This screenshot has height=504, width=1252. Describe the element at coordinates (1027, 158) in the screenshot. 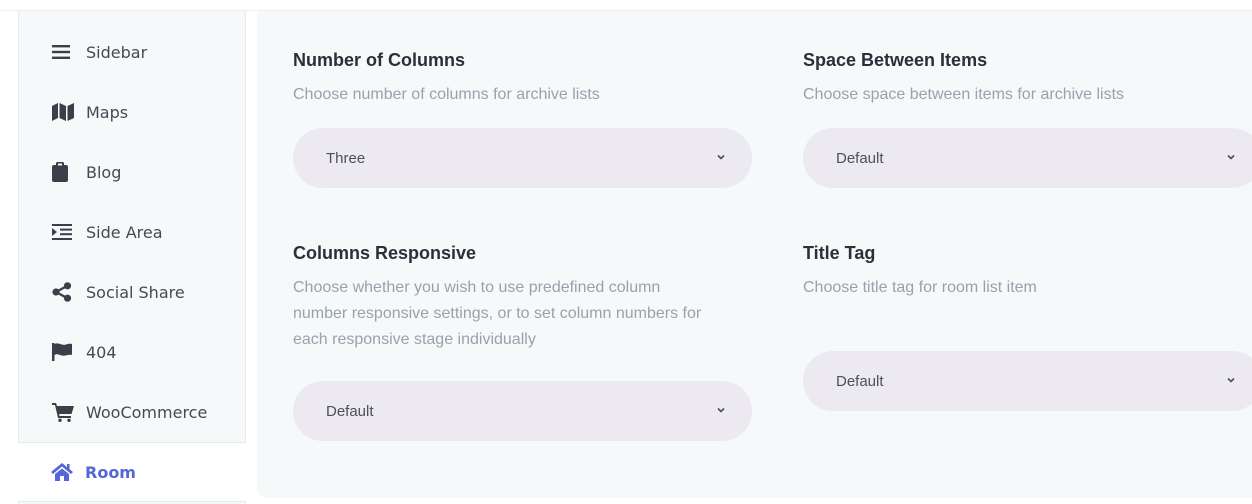

I see `space-between-items-select: Default` at that location.